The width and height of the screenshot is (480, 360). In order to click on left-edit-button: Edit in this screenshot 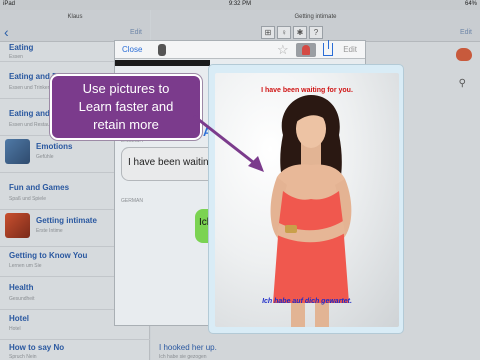, I will do `click(136, 32)`.